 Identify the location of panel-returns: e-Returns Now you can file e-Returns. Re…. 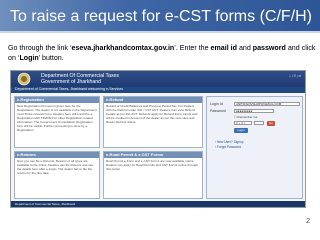
(57, 175).